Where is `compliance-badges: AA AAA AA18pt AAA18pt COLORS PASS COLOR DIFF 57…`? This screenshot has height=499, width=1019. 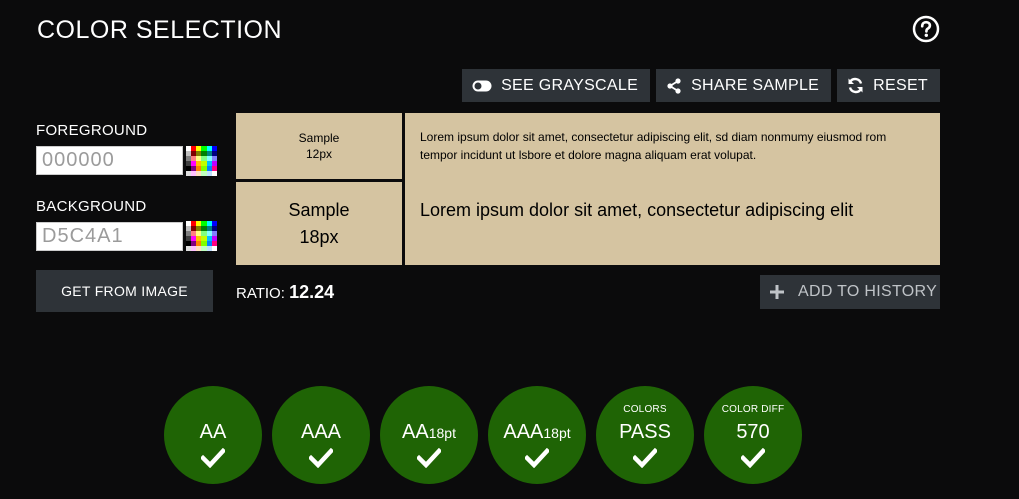 compliance-badges: AA AAA AA18pt AAA18pt COLORS PASS COLOR DIFF 57… is located at coordinates (483, 435).